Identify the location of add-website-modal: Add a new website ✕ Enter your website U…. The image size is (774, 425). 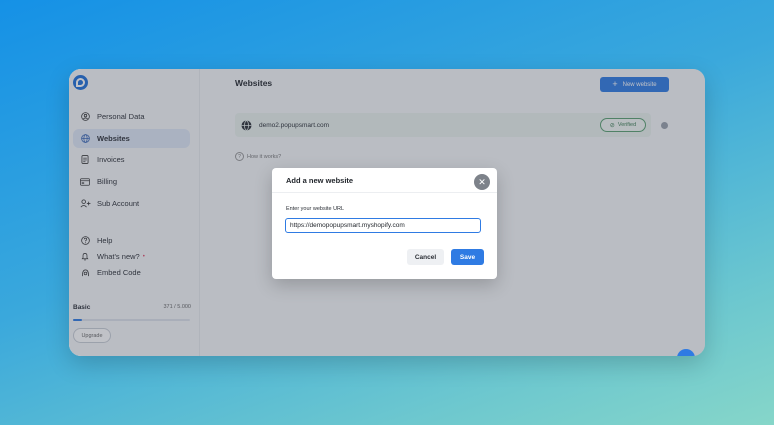
(384, 223).